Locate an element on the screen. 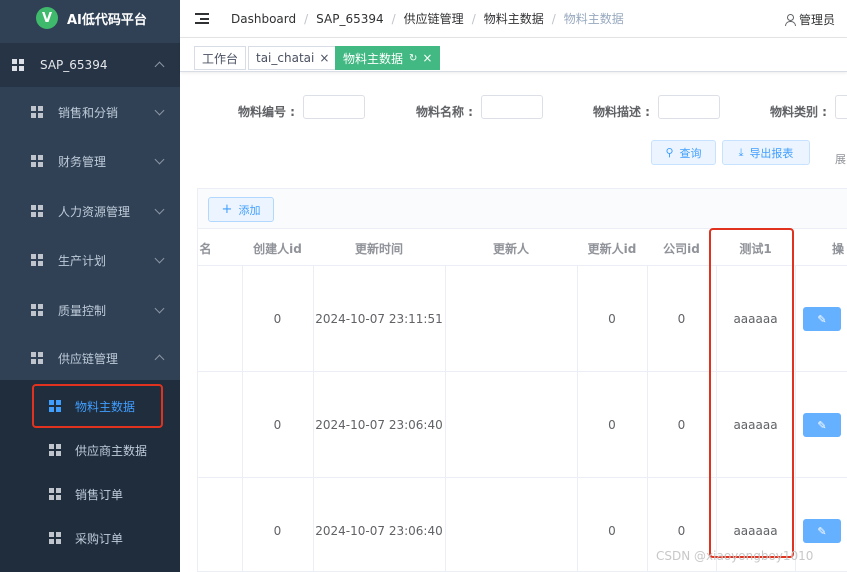 The width and height of the screenshot is (847, 572). user-menu: 管理员 is located at coordinates (809, 19).